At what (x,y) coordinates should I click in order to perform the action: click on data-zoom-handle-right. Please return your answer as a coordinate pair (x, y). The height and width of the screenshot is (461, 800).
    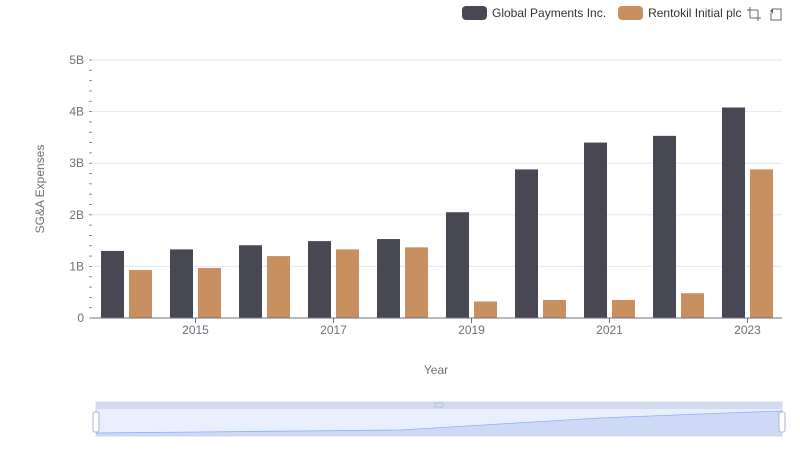
    Looking at the image, I should click on (782, 422).